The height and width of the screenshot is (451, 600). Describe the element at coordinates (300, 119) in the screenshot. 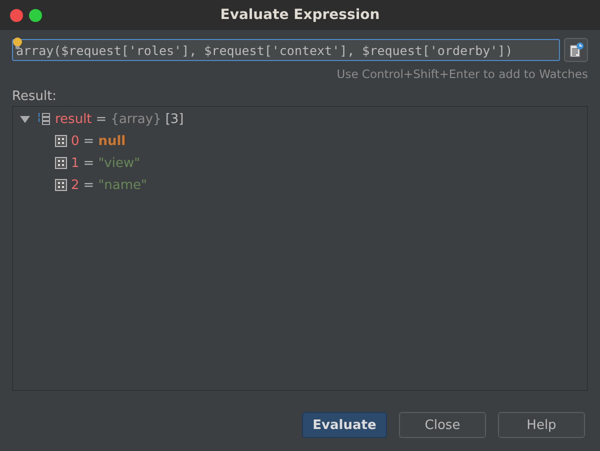

I see `tree-row: result = {array} [3]` at that location.